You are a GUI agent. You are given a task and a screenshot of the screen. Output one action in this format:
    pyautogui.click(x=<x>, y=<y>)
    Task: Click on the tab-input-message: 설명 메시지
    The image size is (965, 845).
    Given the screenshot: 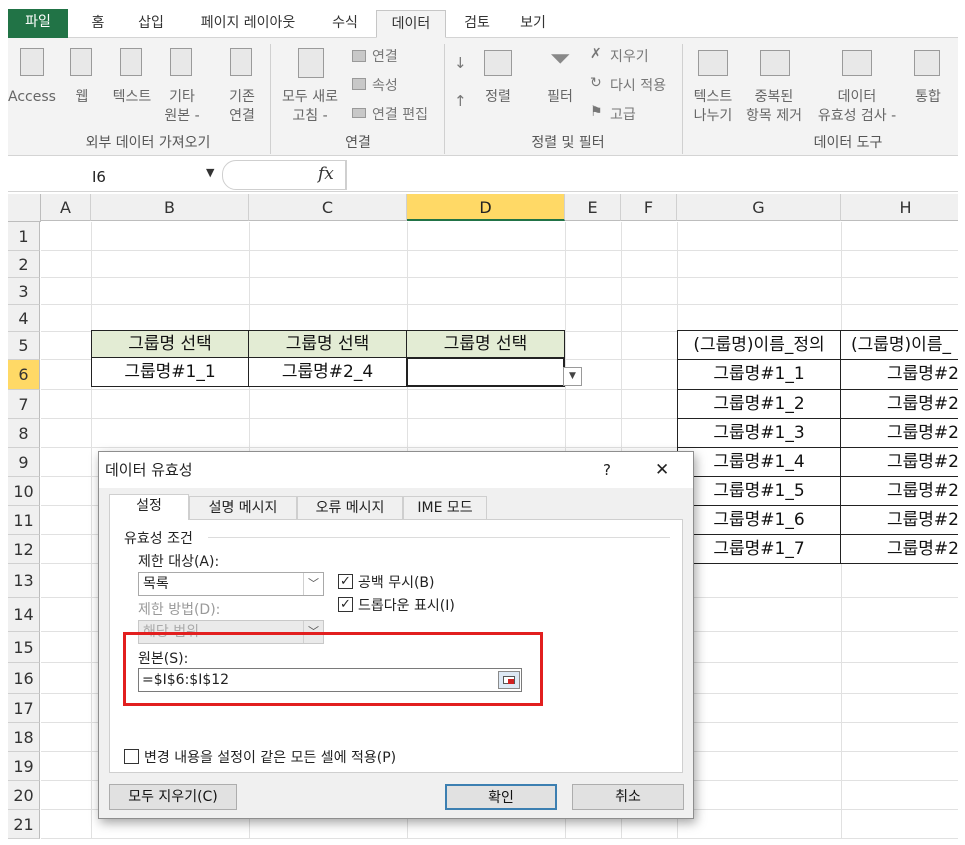 What is the action you would take?
    pyautogui.click(x=243, y=508)
    